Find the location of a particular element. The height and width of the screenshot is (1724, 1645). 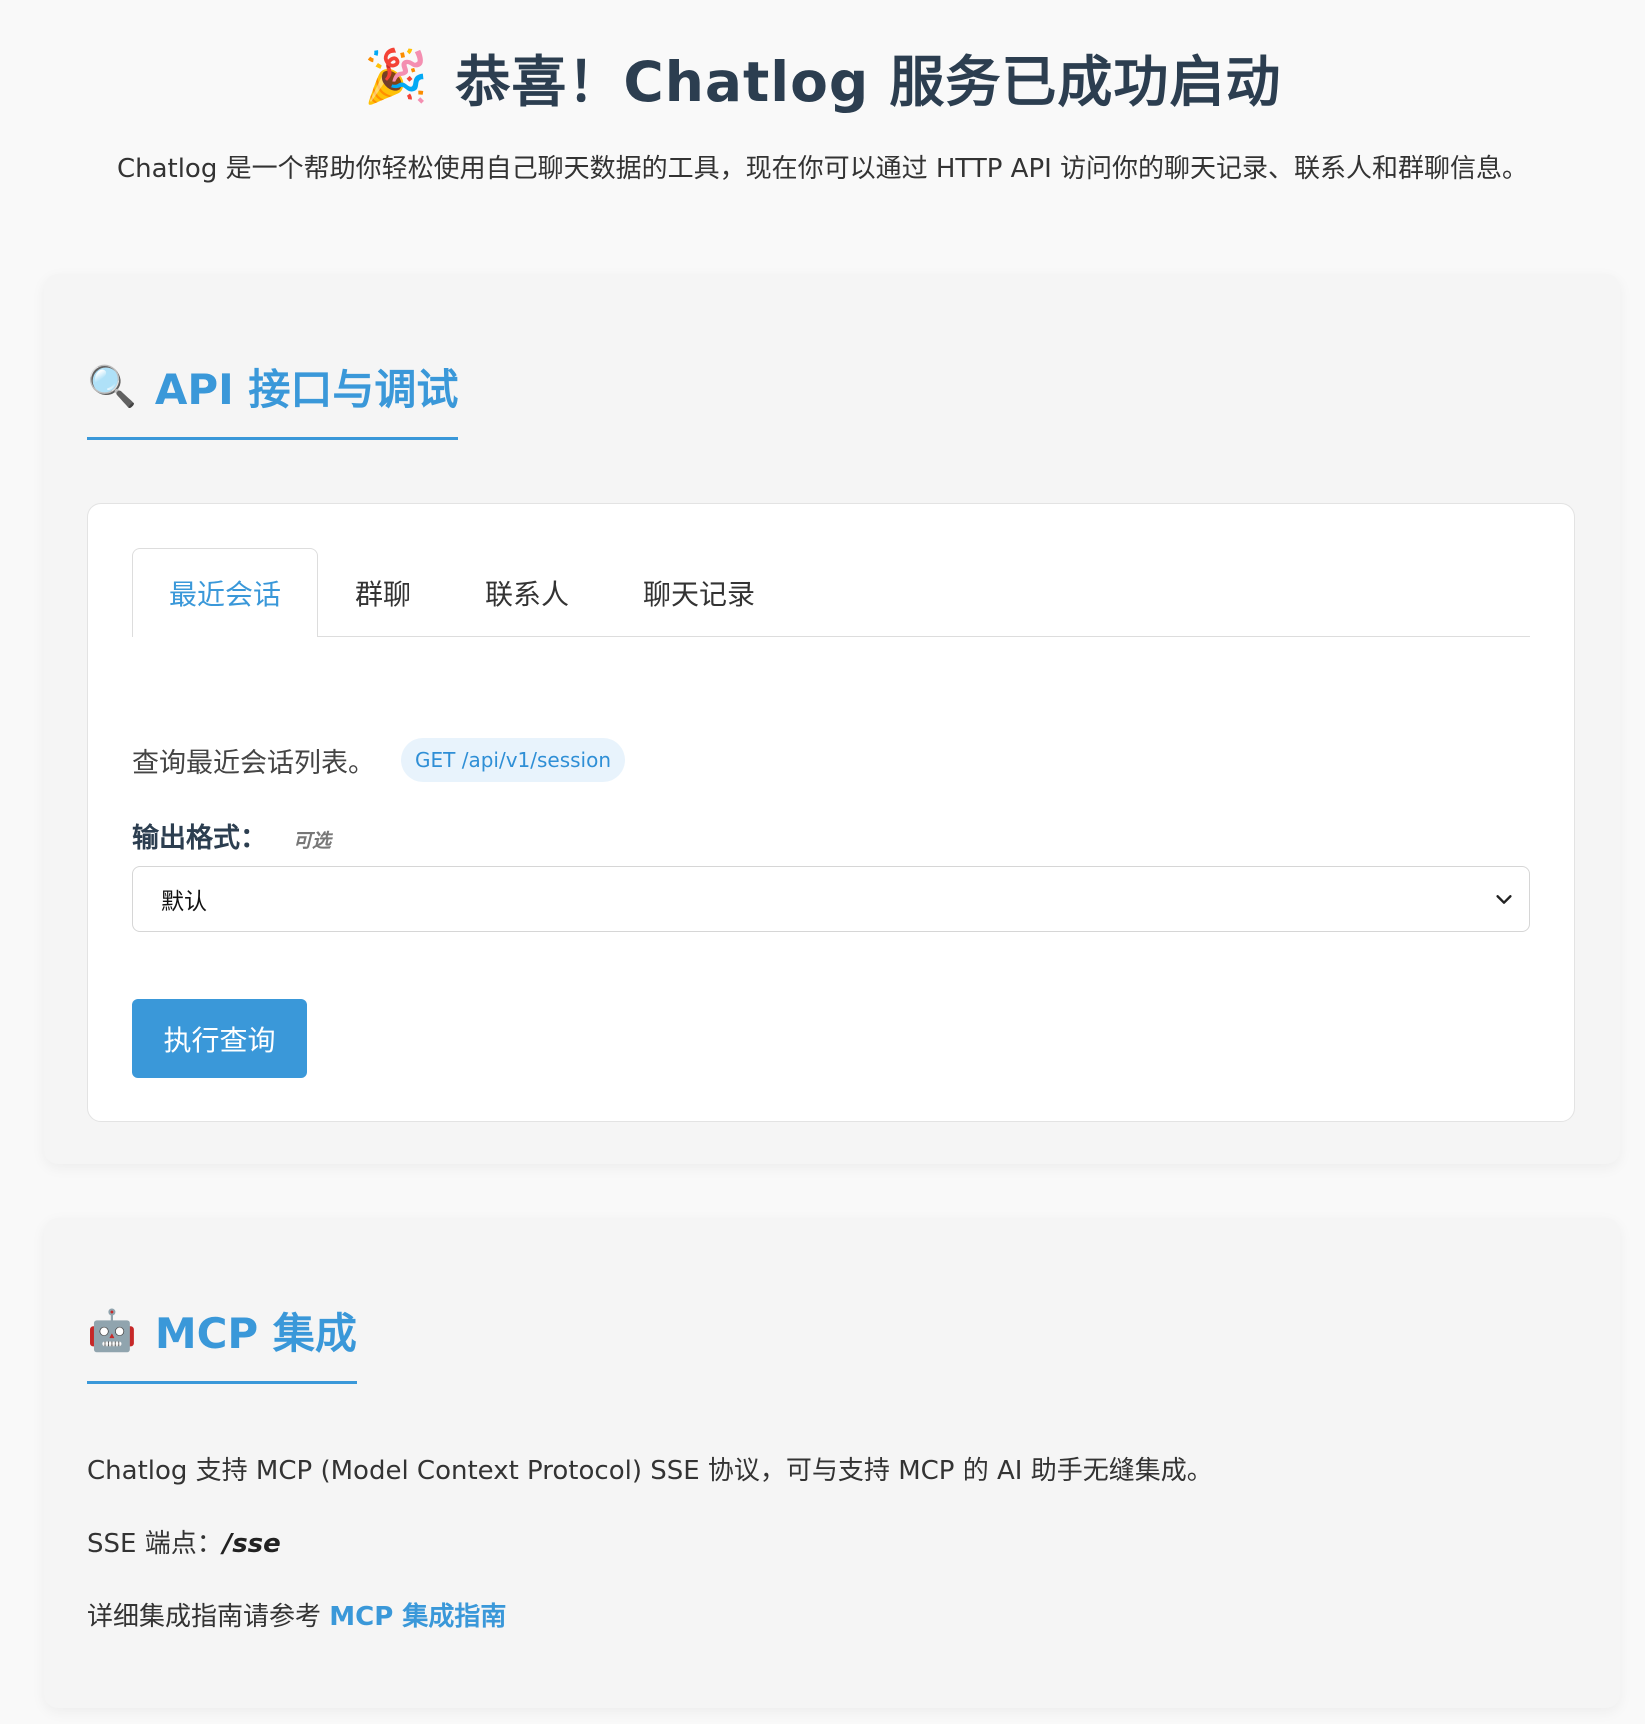

endpoint-description: 查询最近会话列表。 is located at coordinates (253, 763).